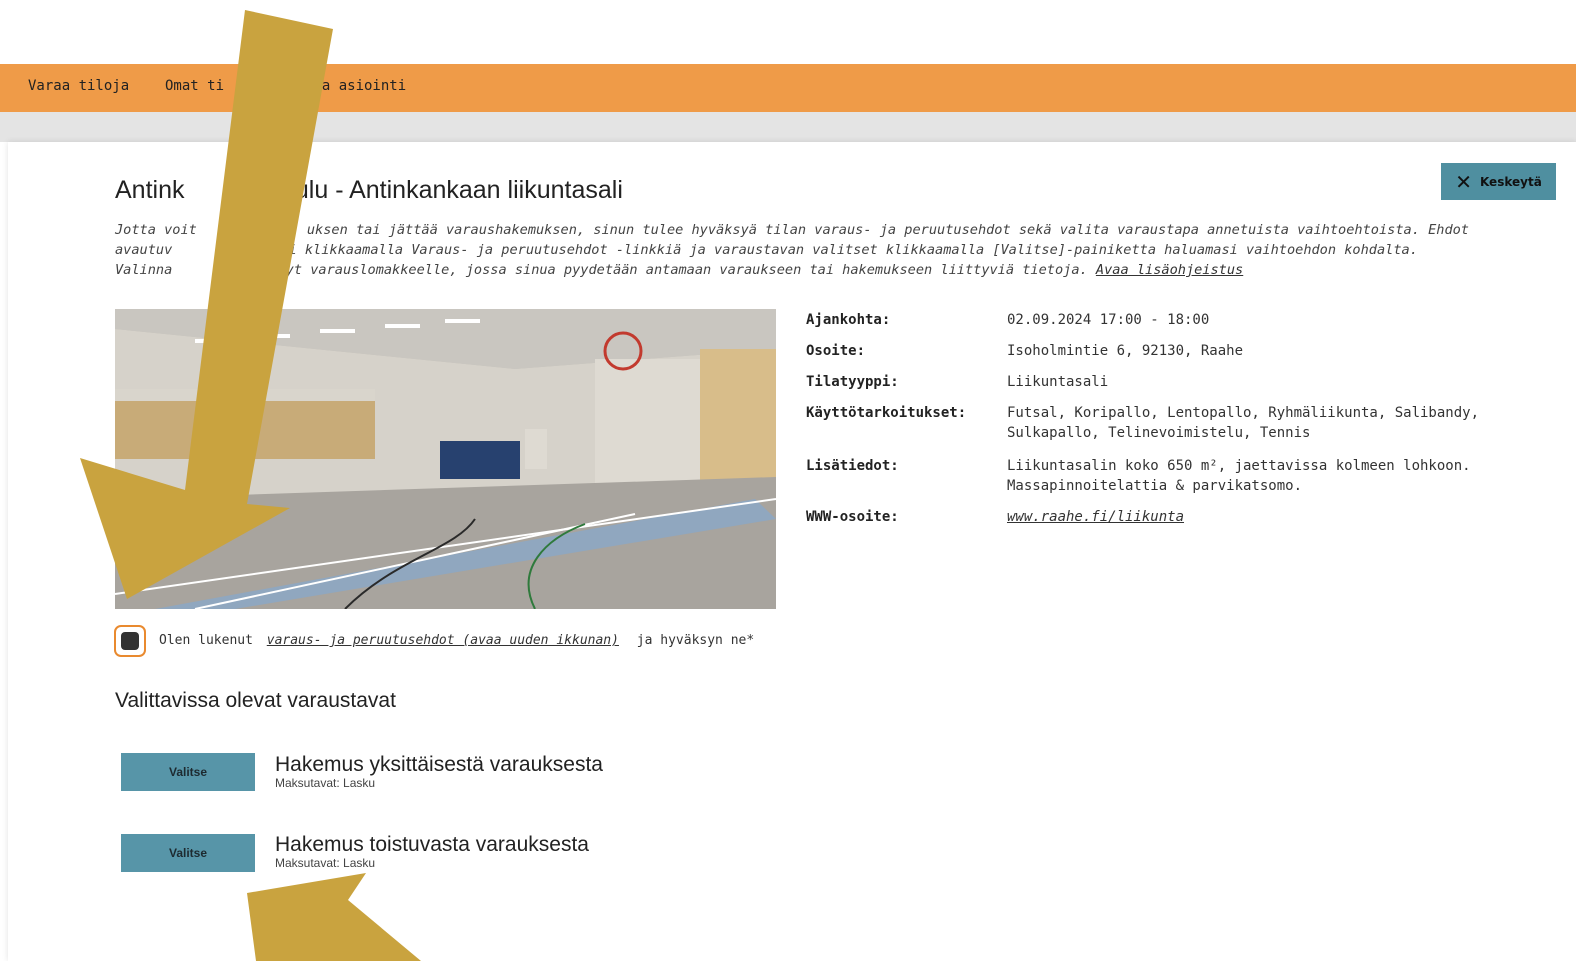  Describe the element at coordinates (439, 764) in the screenshot. I see `option-title: Hakemus yksittäisestä varauksesta` at that location.